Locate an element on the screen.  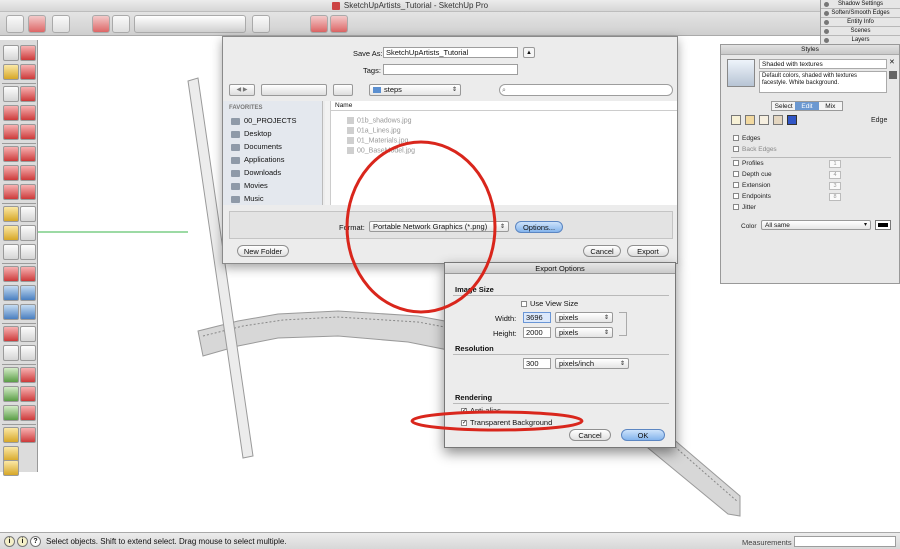
rectangle-icon is located at coordinates (11, 113).